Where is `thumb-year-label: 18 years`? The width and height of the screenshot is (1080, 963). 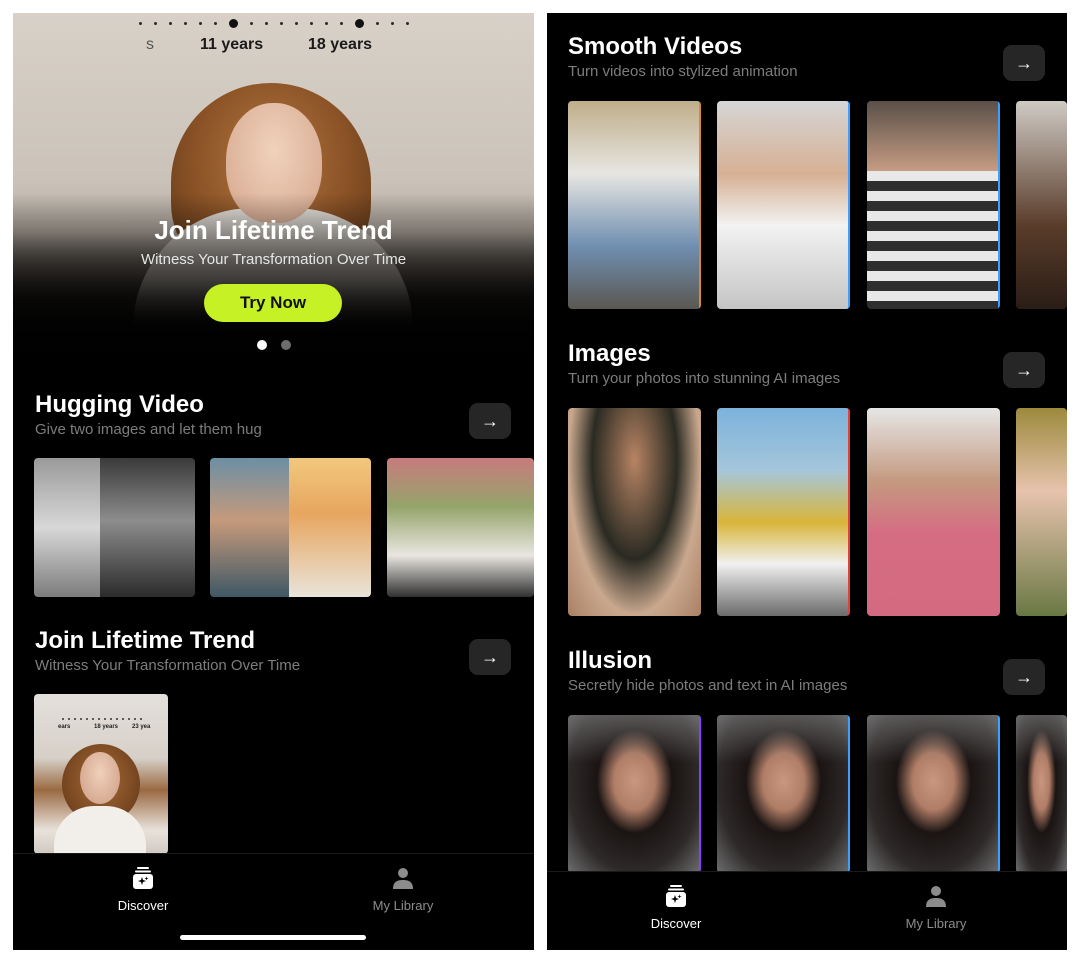
thumb-year-label: 18 years is located at coordinates (106, 727).